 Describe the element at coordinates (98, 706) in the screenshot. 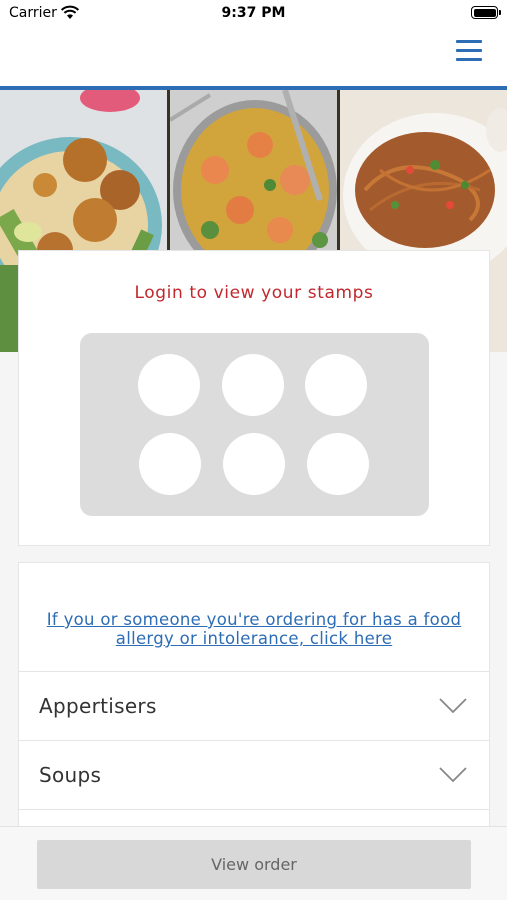

I see `category-label: Appertisers` at that location.